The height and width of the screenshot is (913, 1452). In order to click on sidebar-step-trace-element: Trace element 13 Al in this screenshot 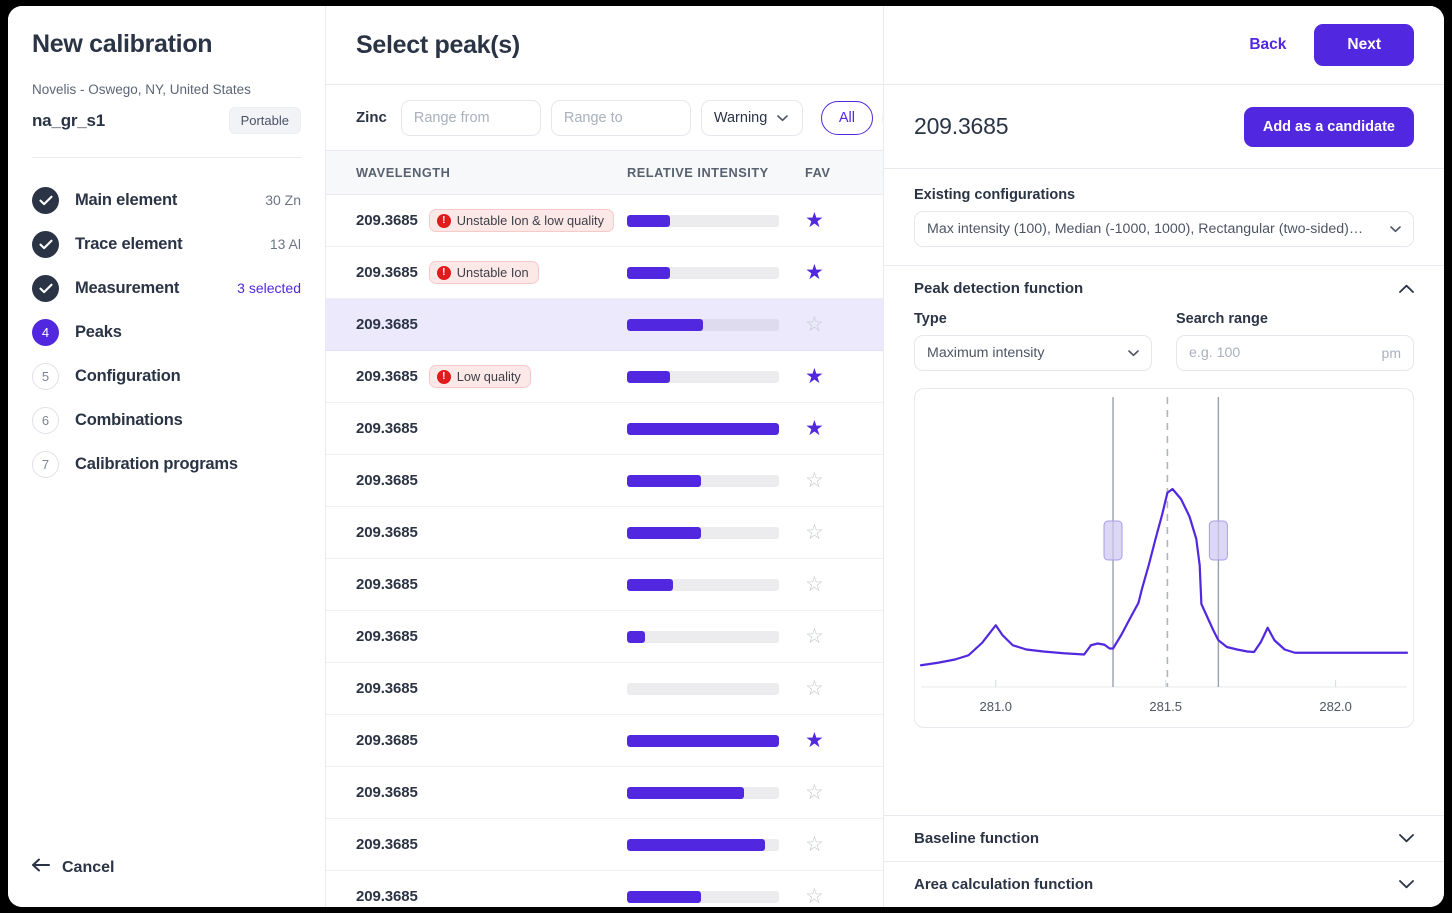, I will do `click(166, 244)`.